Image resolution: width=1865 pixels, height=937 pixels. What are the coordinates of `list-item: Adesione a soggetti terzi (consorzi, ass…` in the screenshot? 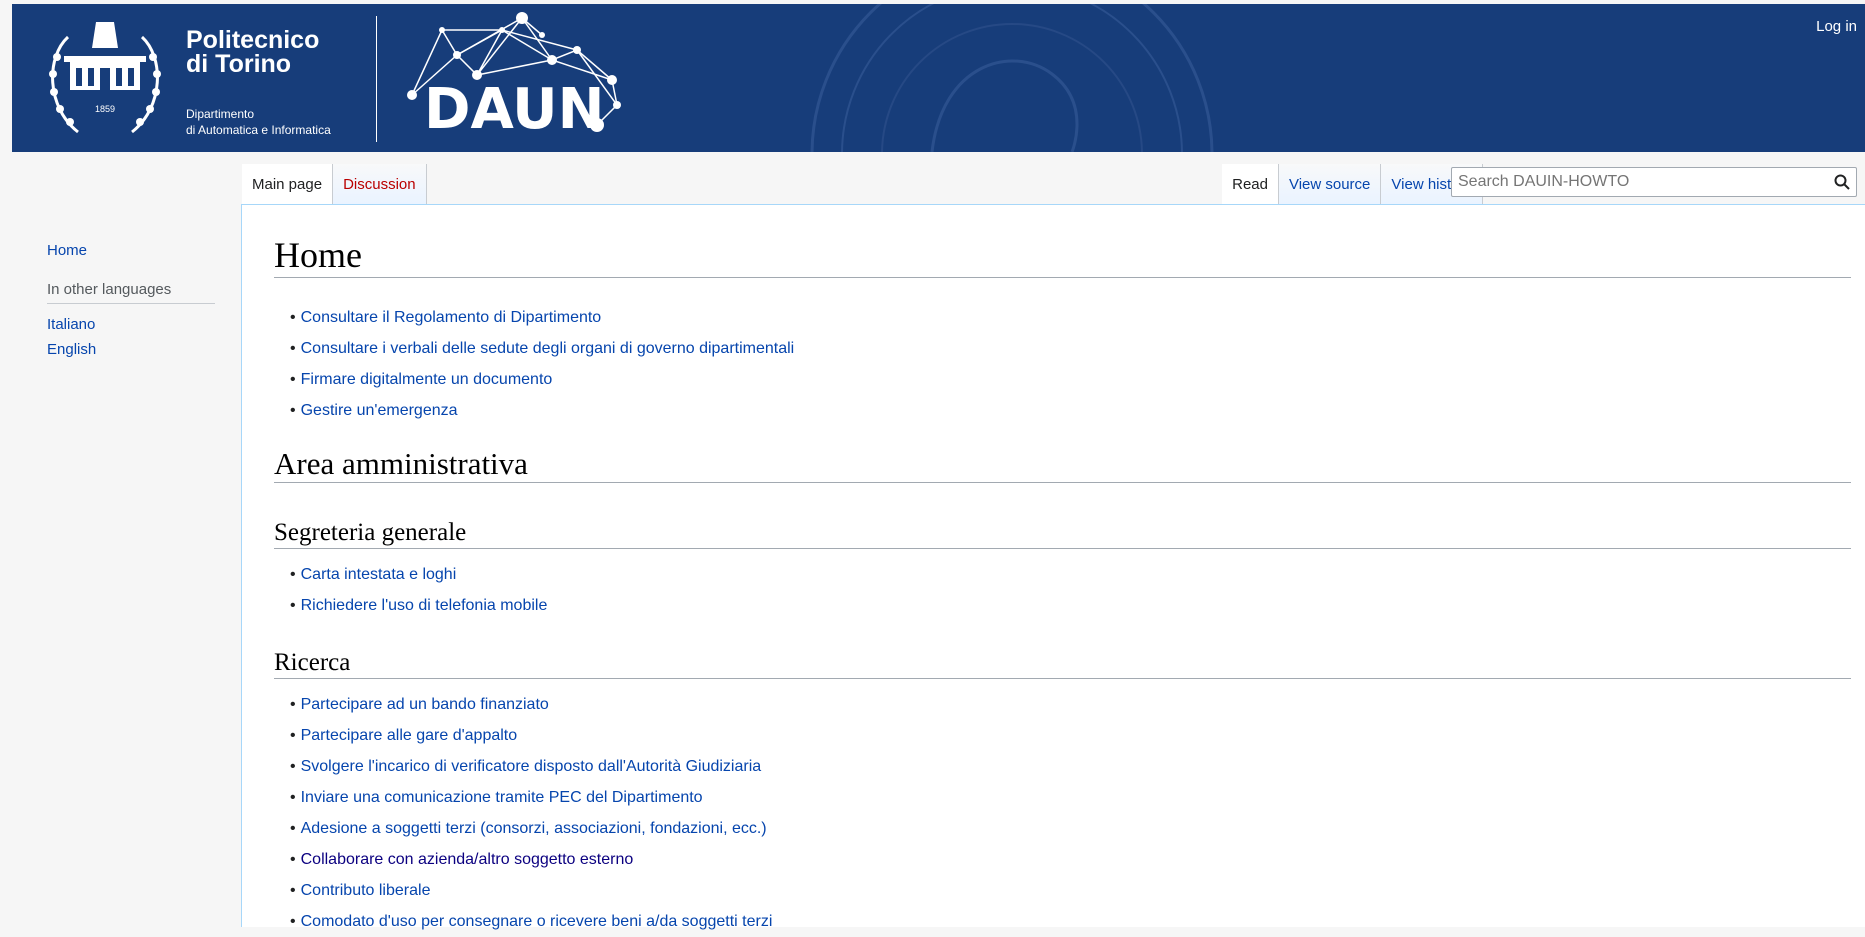 It's located at (523, 828).